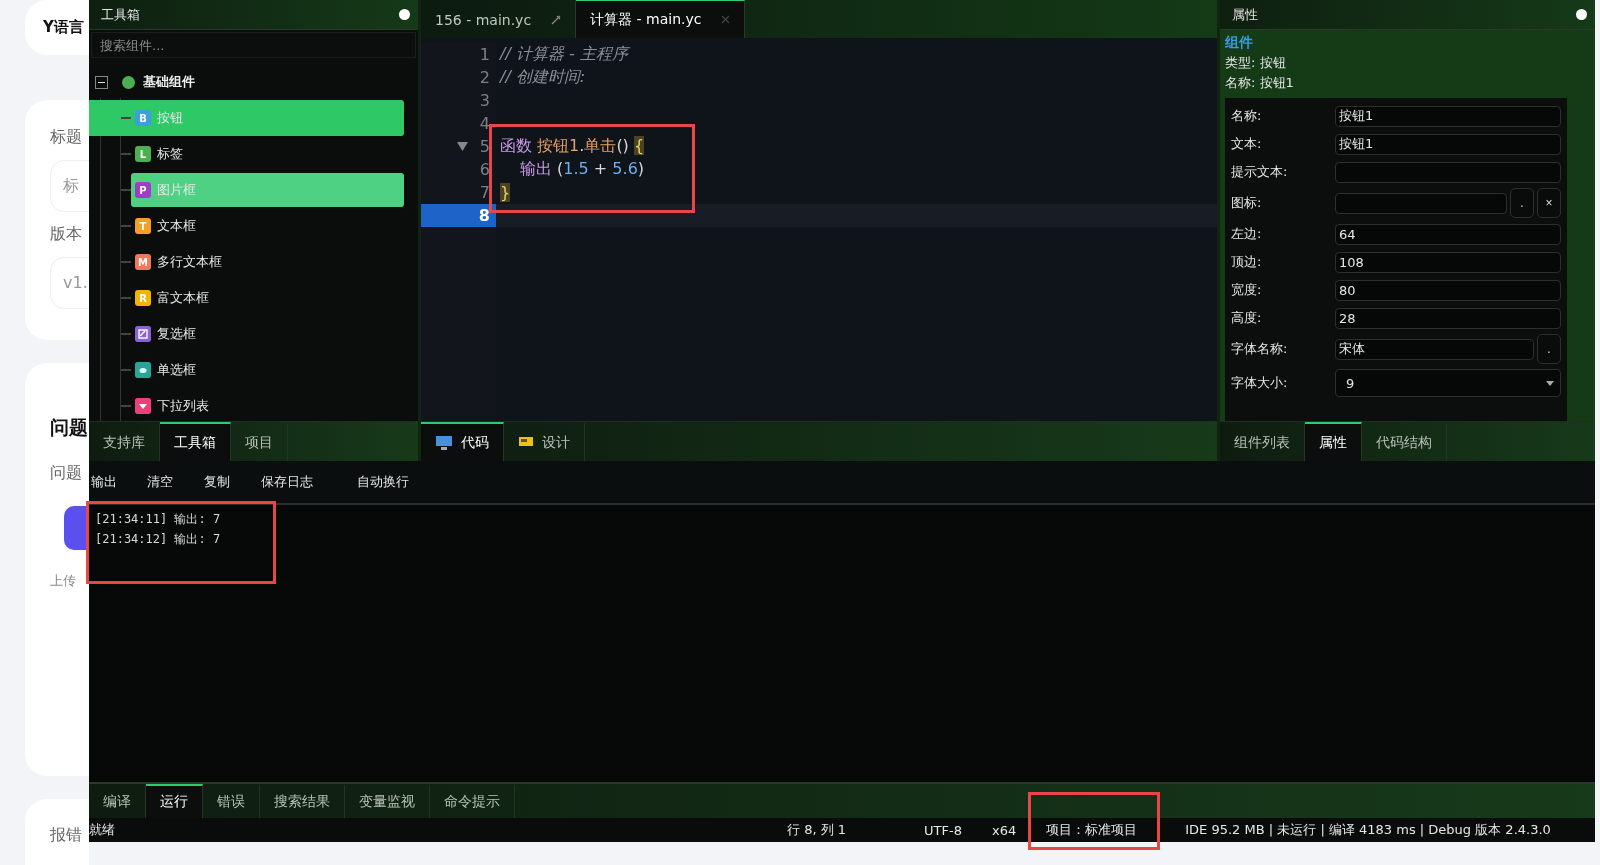 The image size is (1600, 865). What do you see at coordinates (556, 19) in the screenshot?
I see `pin-icon` at bounding box center [556, 19].